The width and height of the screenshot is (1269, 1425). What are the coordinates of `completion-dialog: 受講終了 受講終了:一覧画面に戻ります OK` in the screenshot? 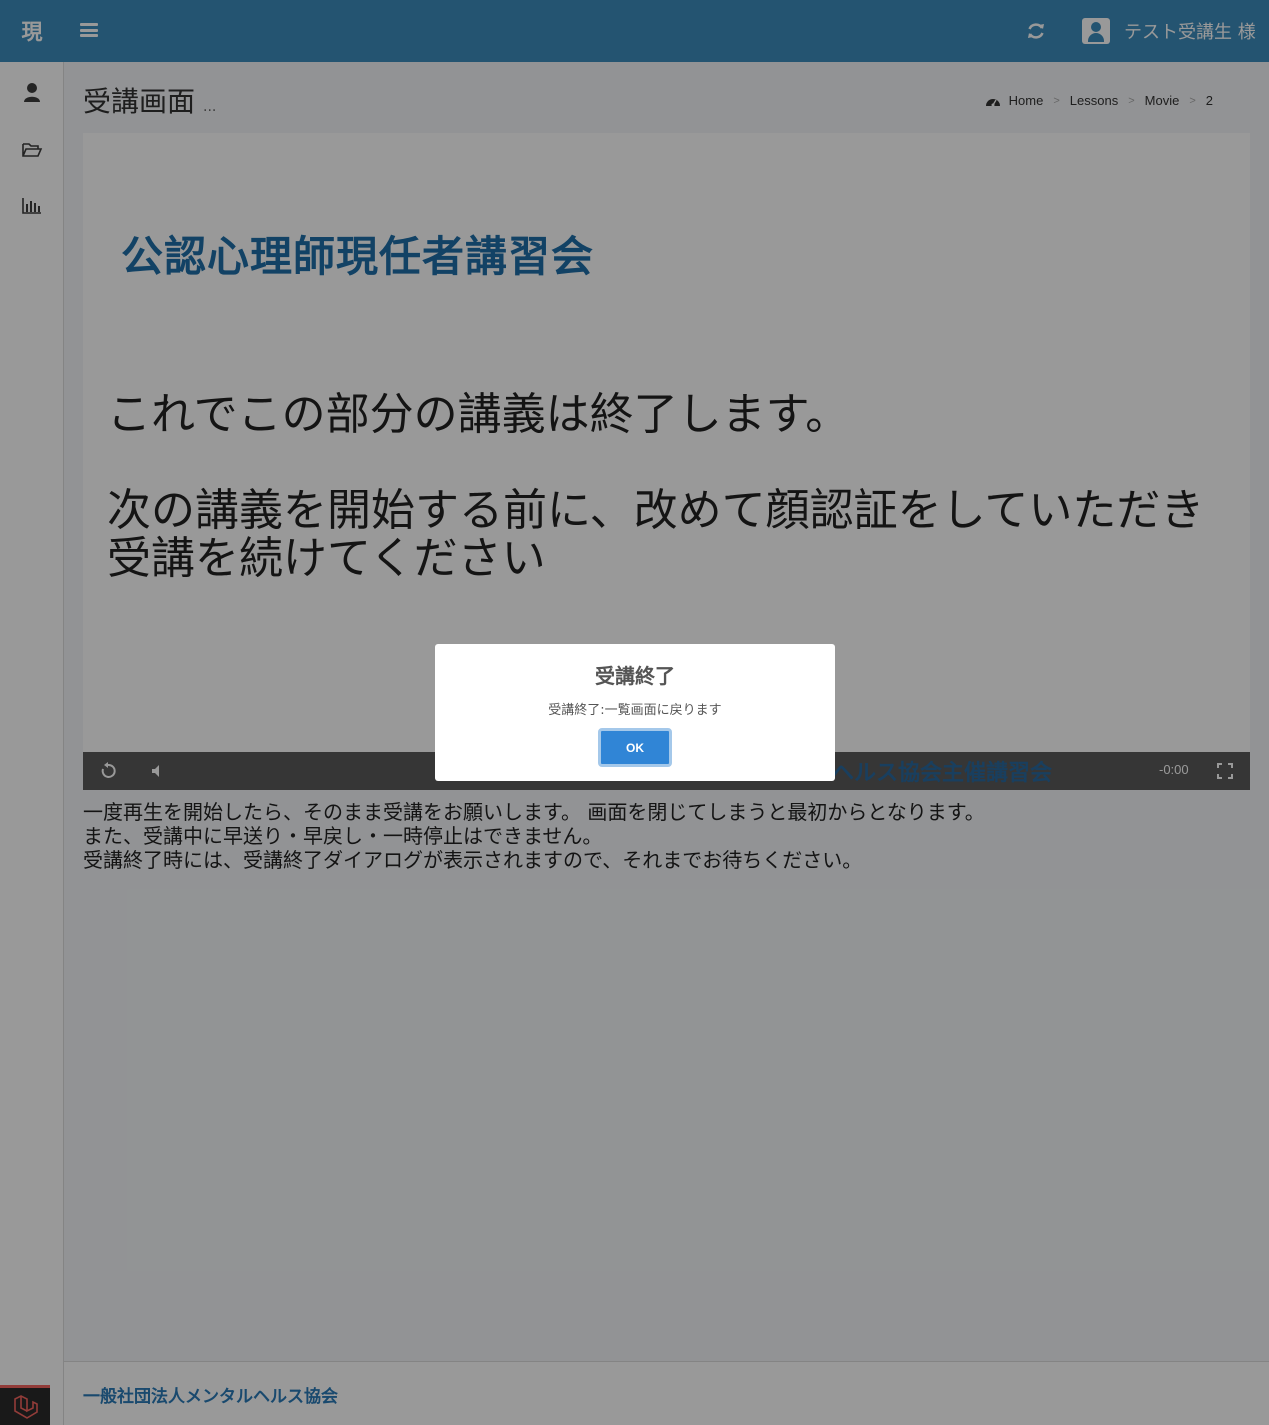 It's located at (635, 712).